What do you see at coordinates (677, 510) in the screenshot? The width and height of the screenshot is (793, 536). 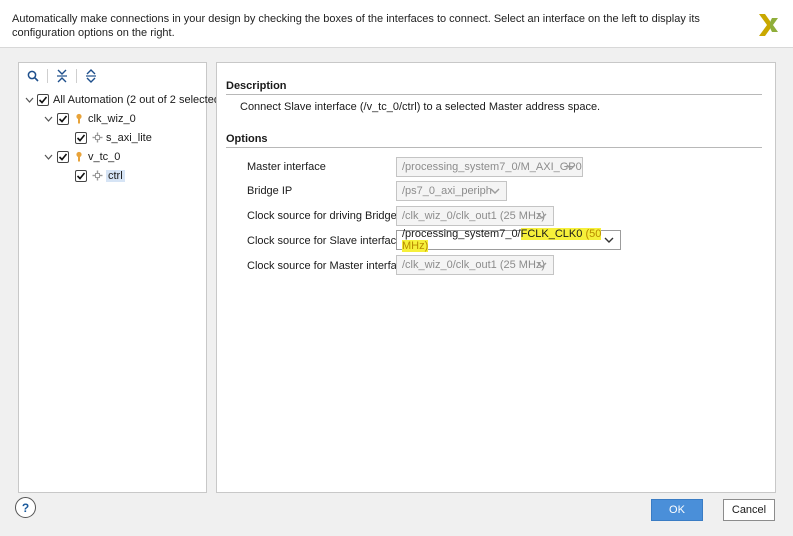 I see `ok-button: OK` at bounding box center [677, 510].